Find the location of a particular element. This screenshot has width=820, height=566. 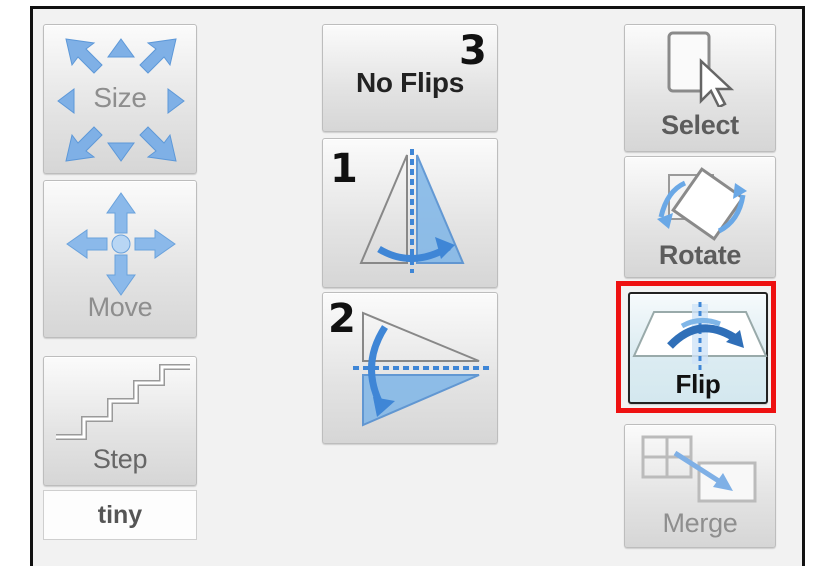

step-size-field: tiny is located at coordinates (120, 515).